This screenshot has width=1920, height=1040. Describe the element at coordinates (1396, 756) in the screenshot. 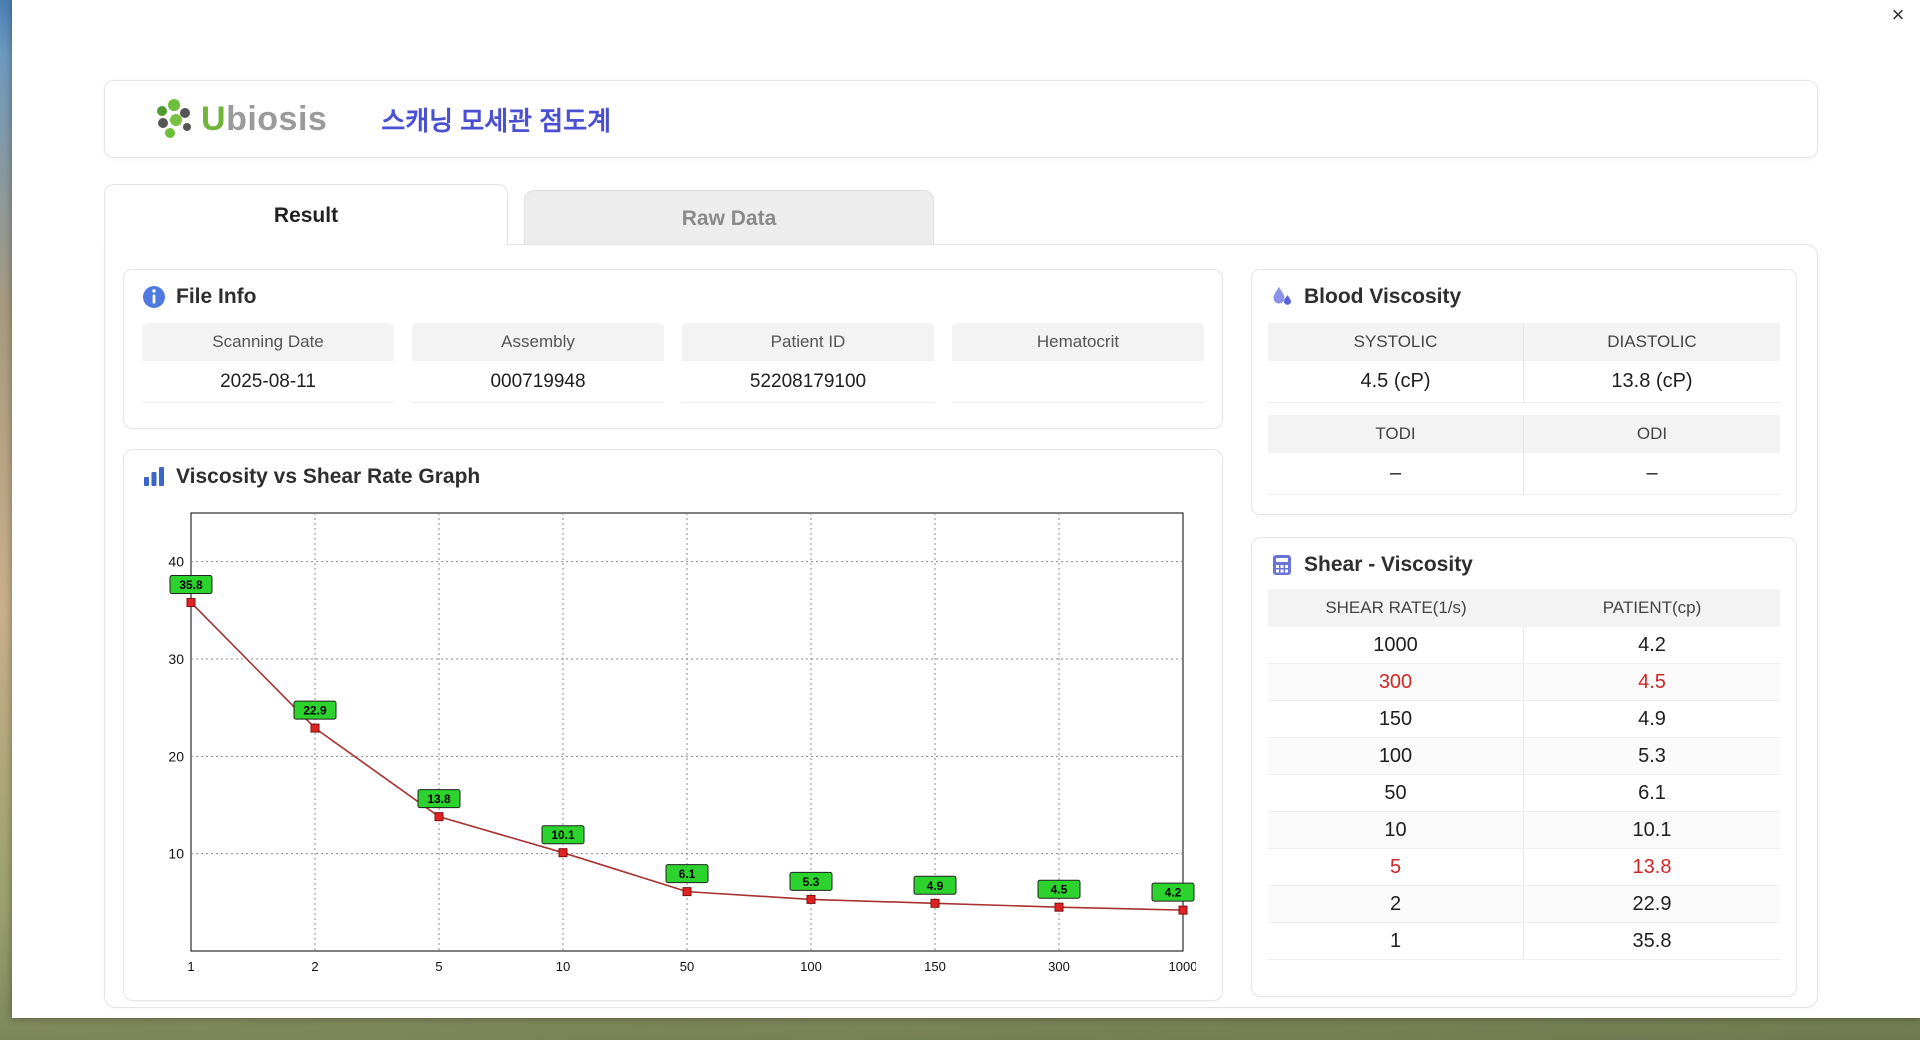

I see `shear-rate-value: 100` at that location.